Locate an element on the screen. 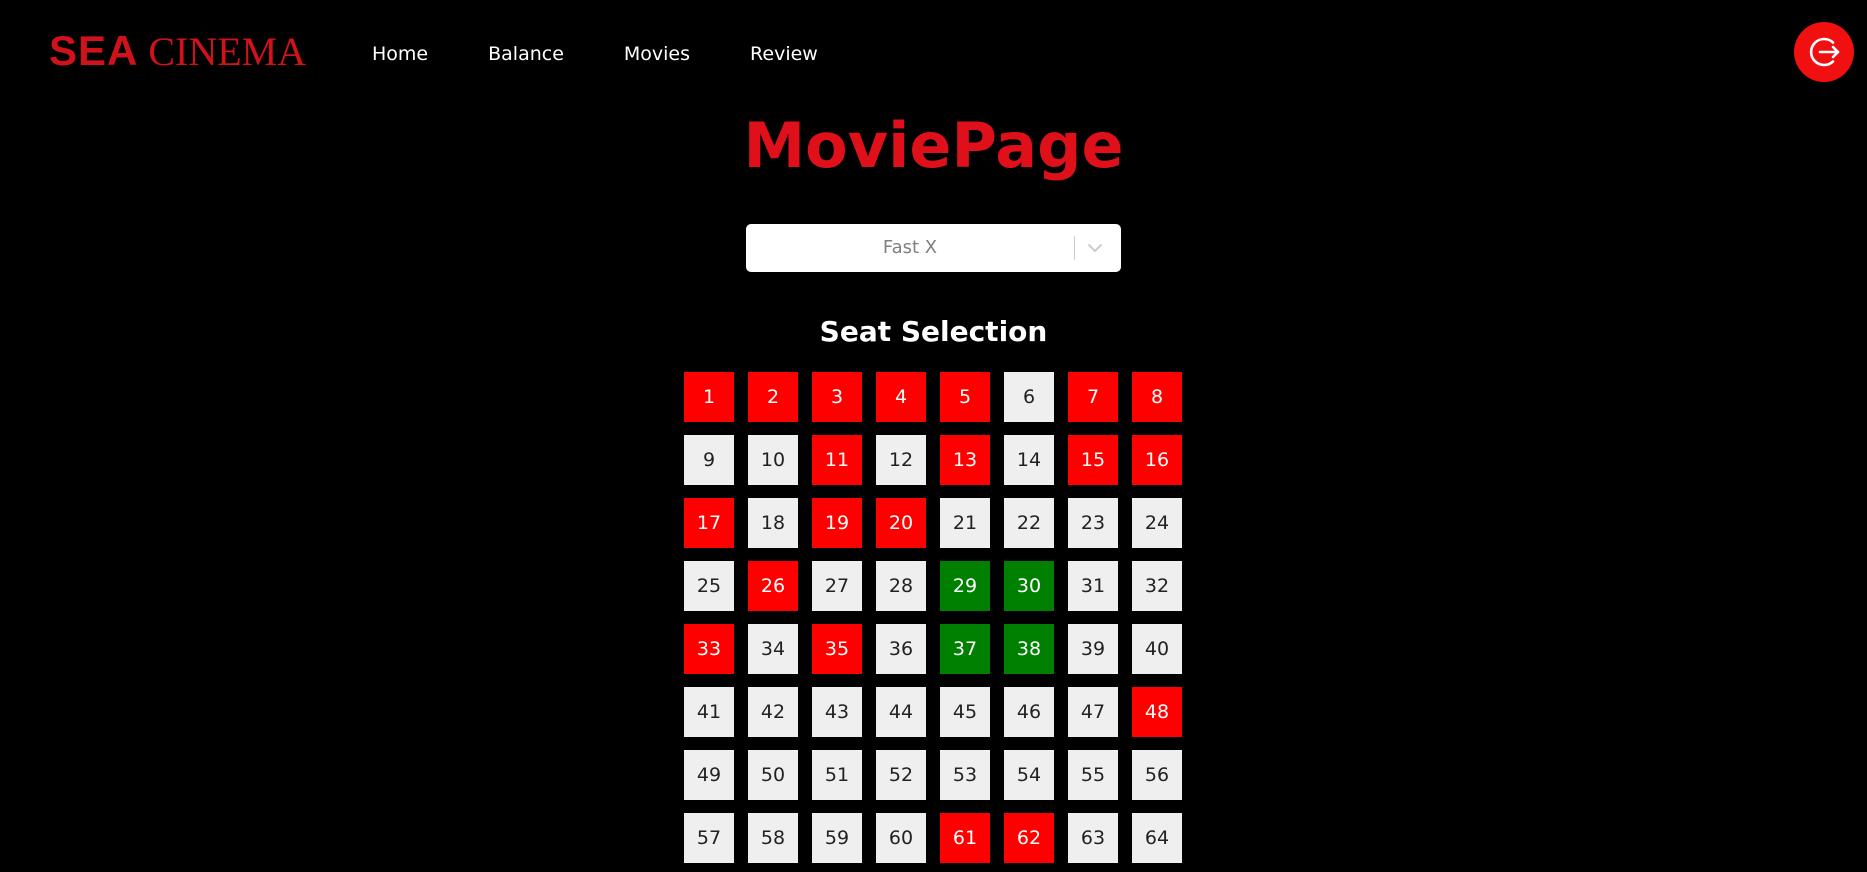  seat-39: 39 is located at coordinates (1093, 649).